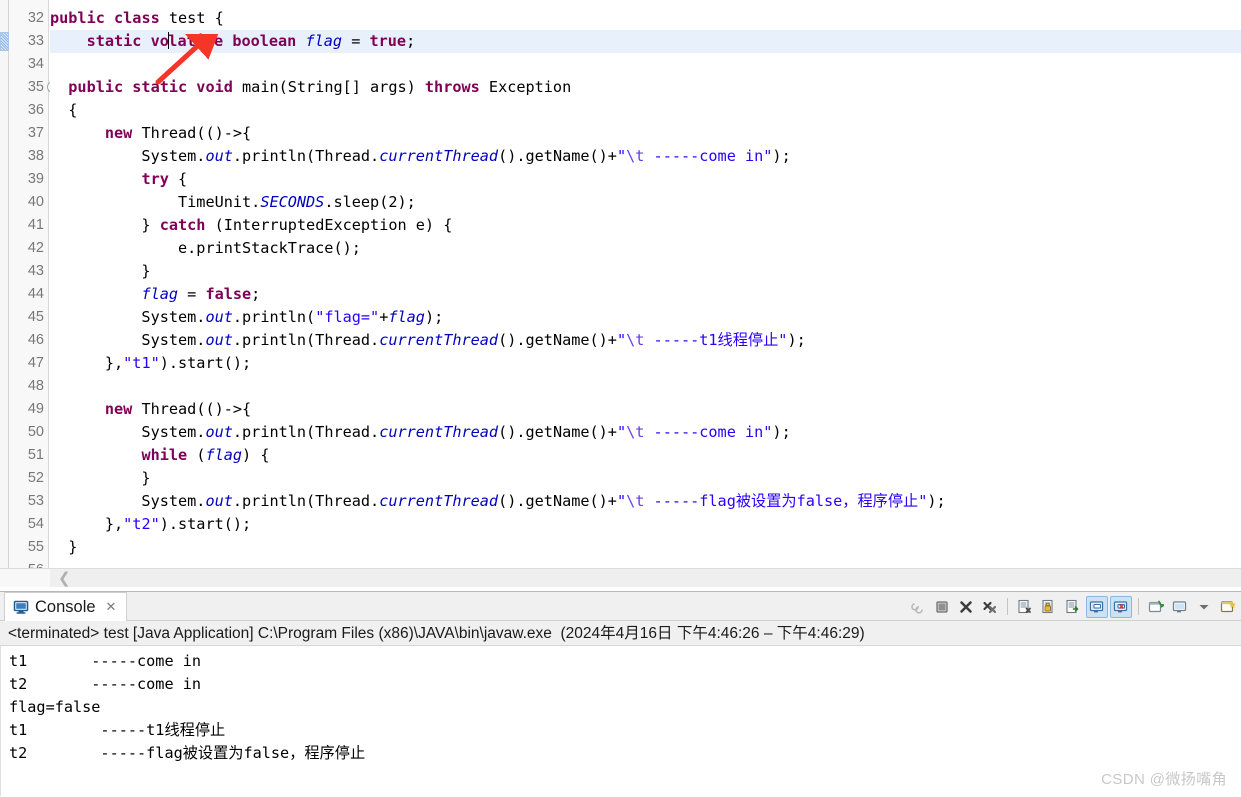  I want to click on terminate-button, so click(942, 607).